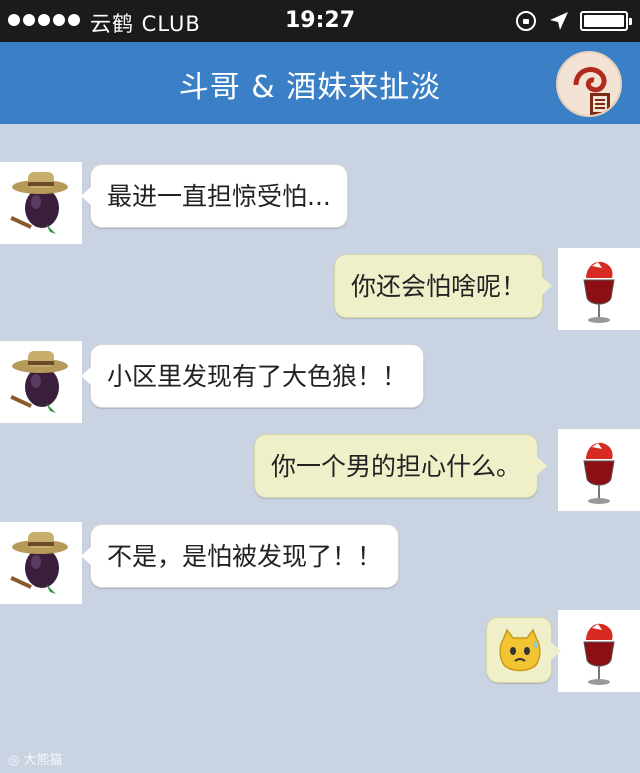  I want to click on status-bar: 云鹤 CLUB 19:27, so click(320, 21).